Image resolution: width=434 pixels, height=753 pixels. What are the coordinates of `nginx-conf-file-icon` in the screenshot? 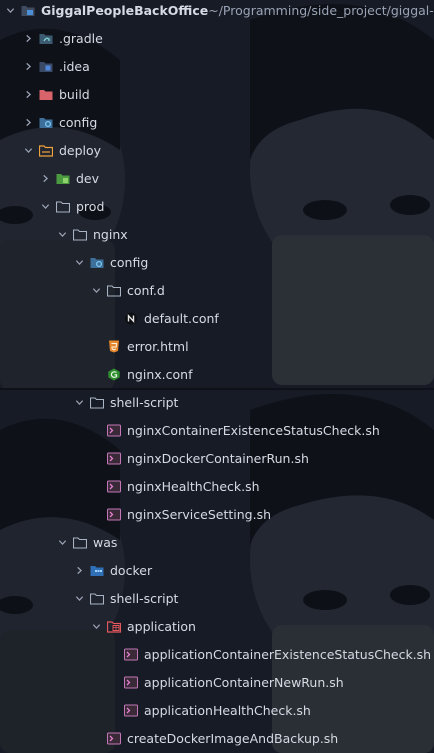 It's located at (114, 374).